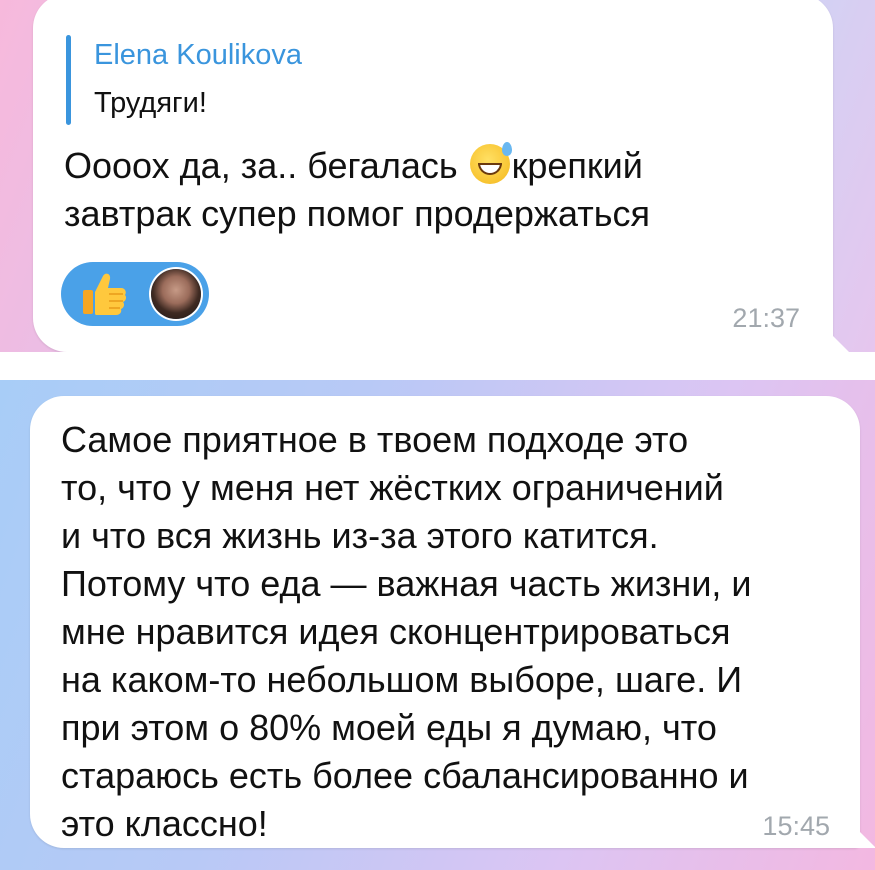  What do you see at coordinates (150, 103) in the screenshot?
I see `reply-text: Трудяги!` at bounding box center [150, 103].